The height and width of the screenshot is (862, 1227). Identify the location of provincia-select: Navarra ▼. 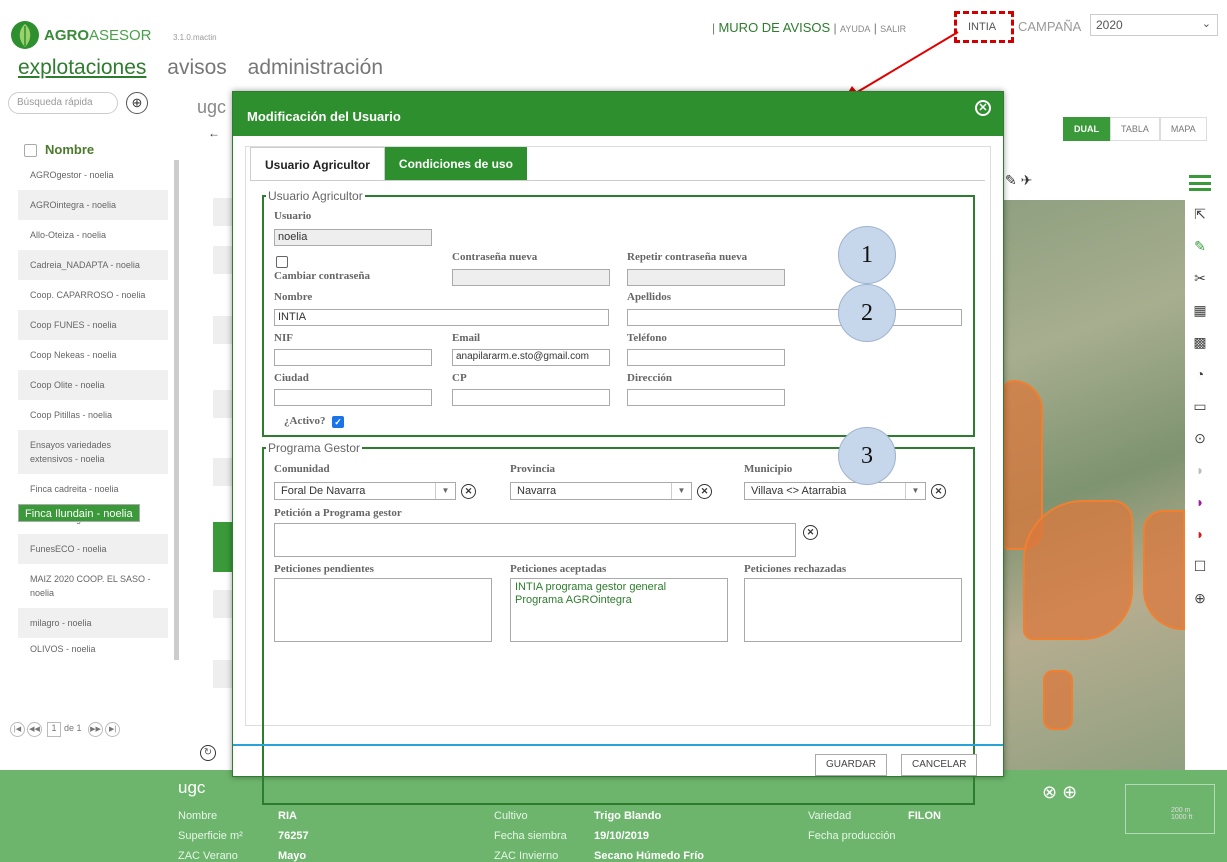
(601, 491).